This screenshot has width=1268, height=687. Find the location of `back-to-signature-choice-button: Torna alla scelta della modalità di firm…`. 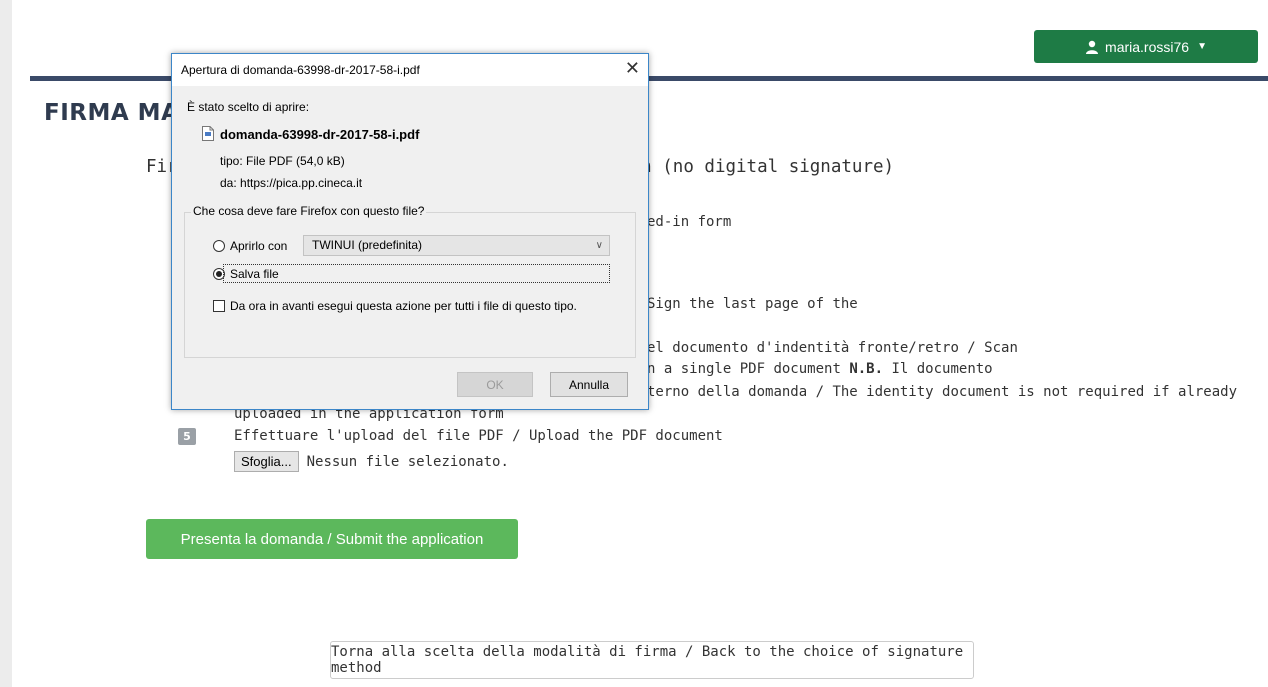

back-to-signature-choice-button: Torna alla scelta della modalità di firm… is located at coordinates (652, 660).